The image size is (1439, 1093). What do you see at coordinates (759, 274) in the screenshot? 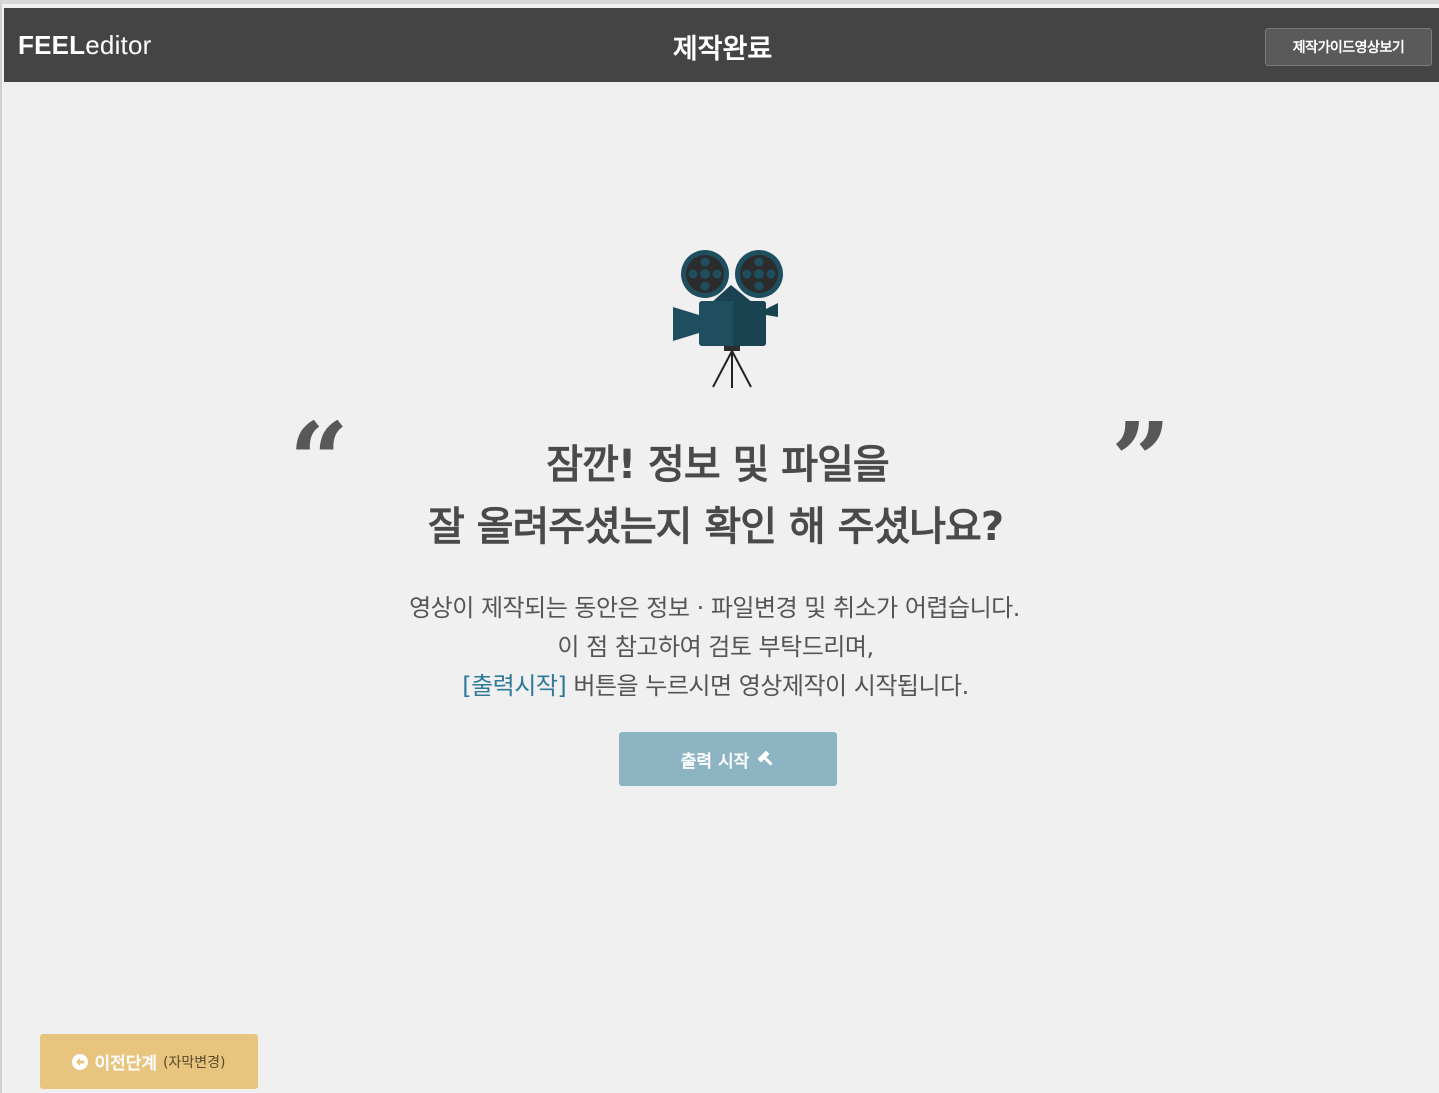
I see `reel-right` at bounding box center [759, 274].